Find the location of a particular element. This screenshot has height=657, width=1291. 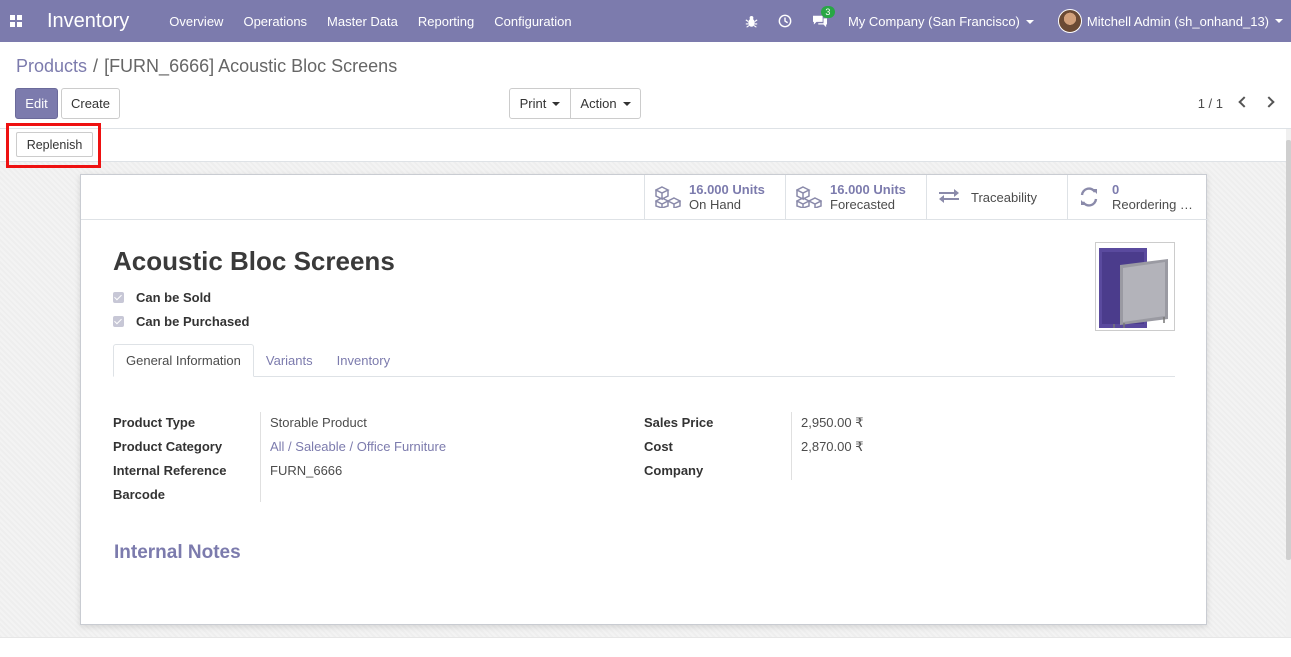

traceability-button: Traceability is located at coordinates (996, 197).